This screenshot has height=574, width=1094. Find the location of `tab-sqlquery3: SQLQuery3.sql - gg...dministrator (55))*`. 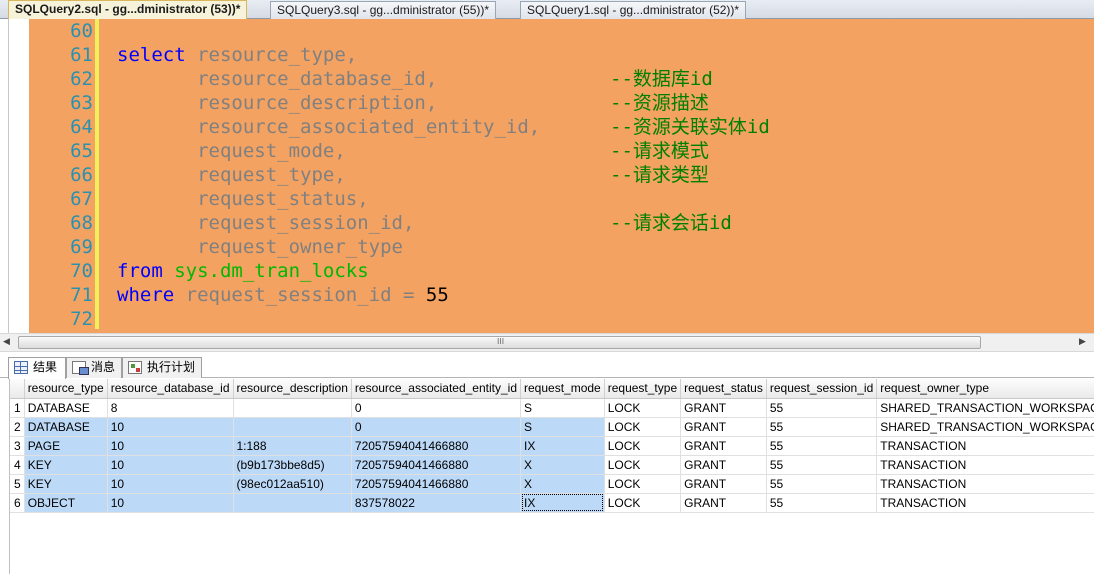

tab-sqlquery3: SQLQuery3.sql - gg...dministrator (55))* is located at coordinates (383, 10).